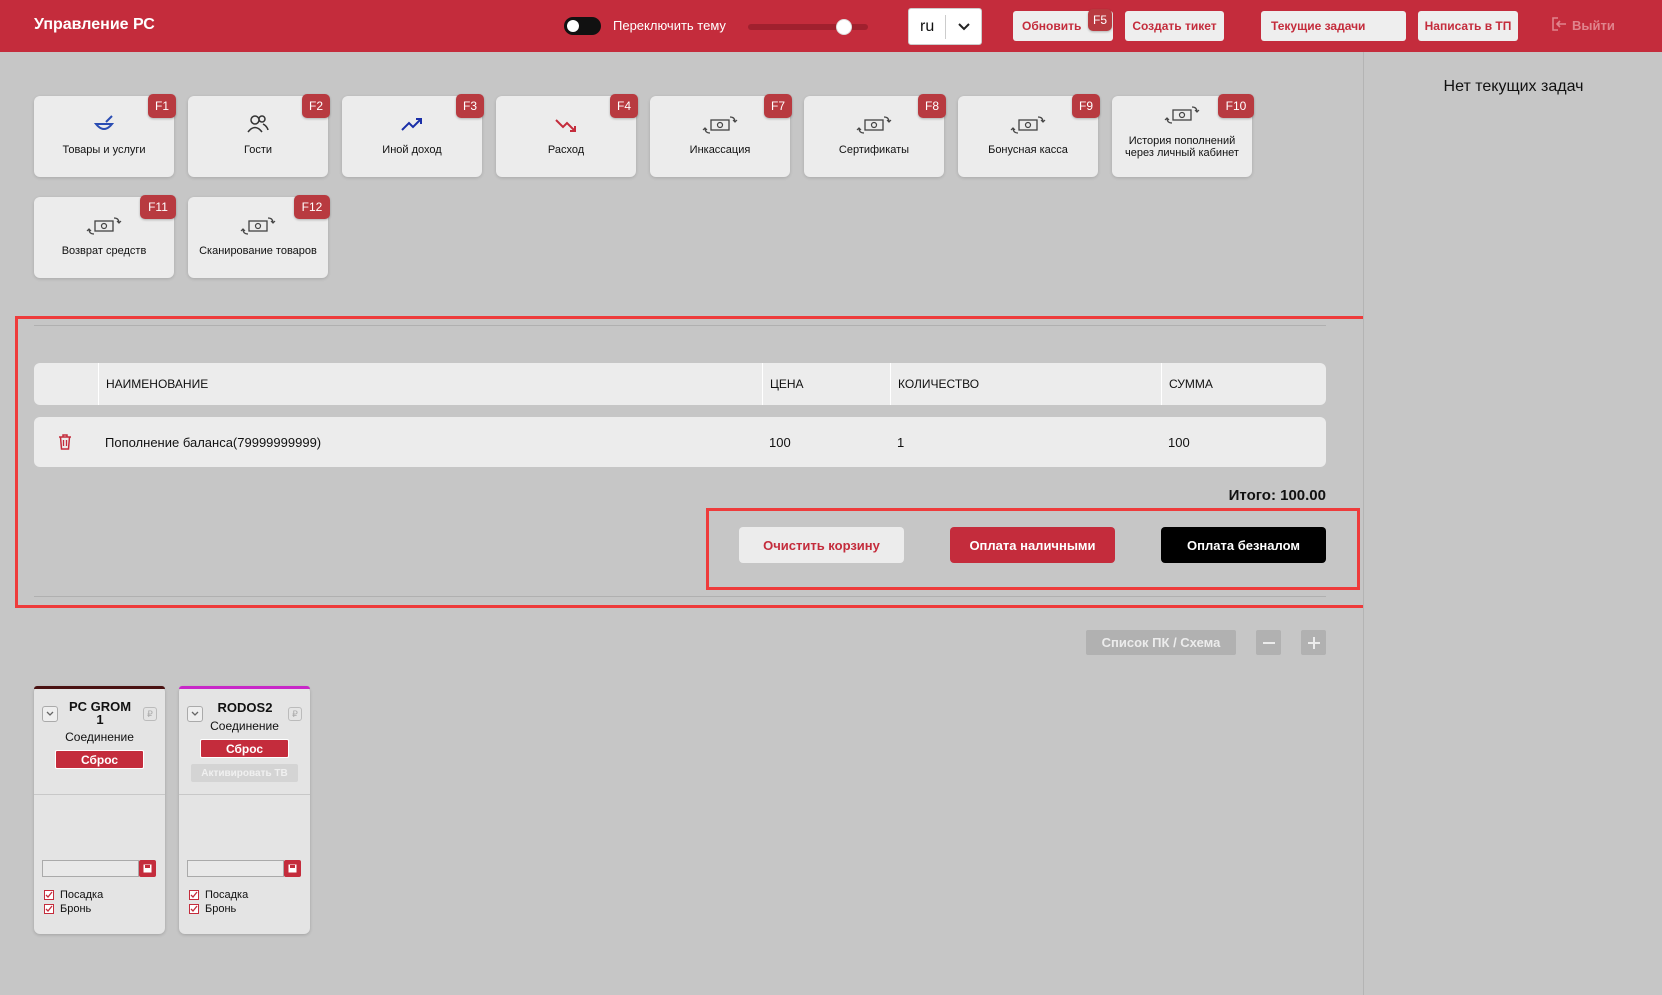  Describe the element at coordinates (932, 106) in the screenshot. I see `hotkey-badge: F8` at that location.